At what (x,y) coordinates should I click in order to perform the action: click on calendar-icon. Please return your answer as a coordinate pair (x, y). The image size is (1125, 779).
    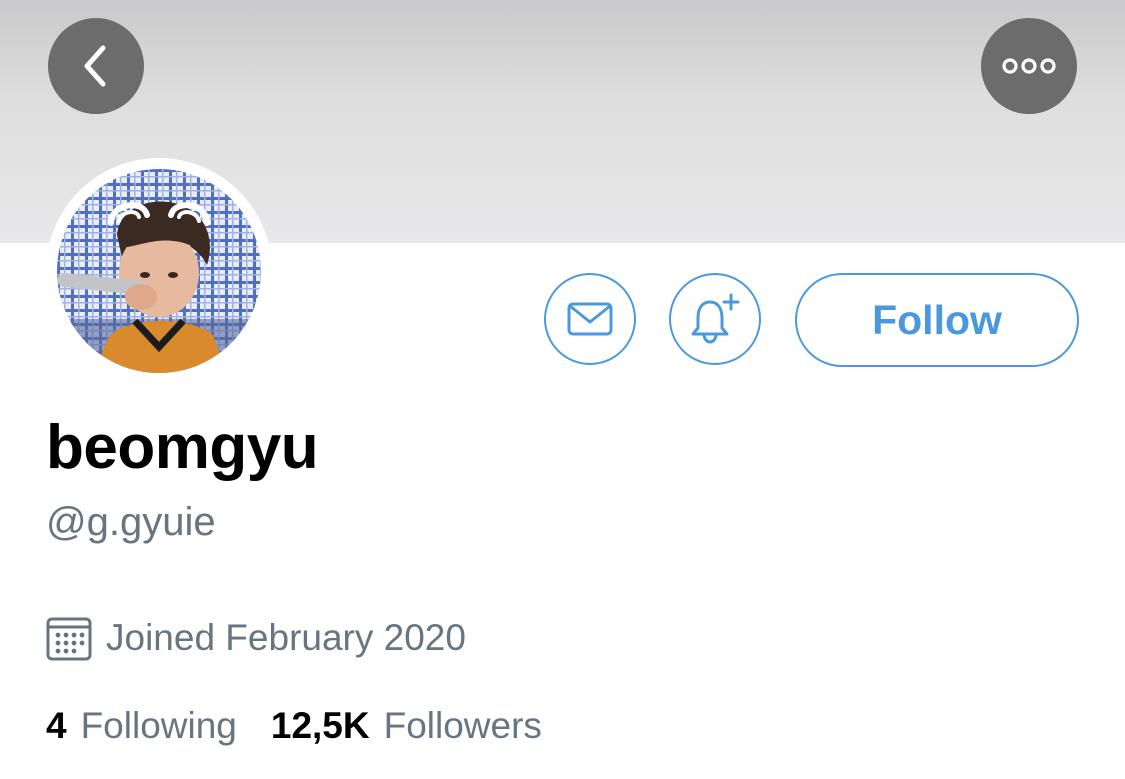
    Looking at the image, I should click on (69, 639).